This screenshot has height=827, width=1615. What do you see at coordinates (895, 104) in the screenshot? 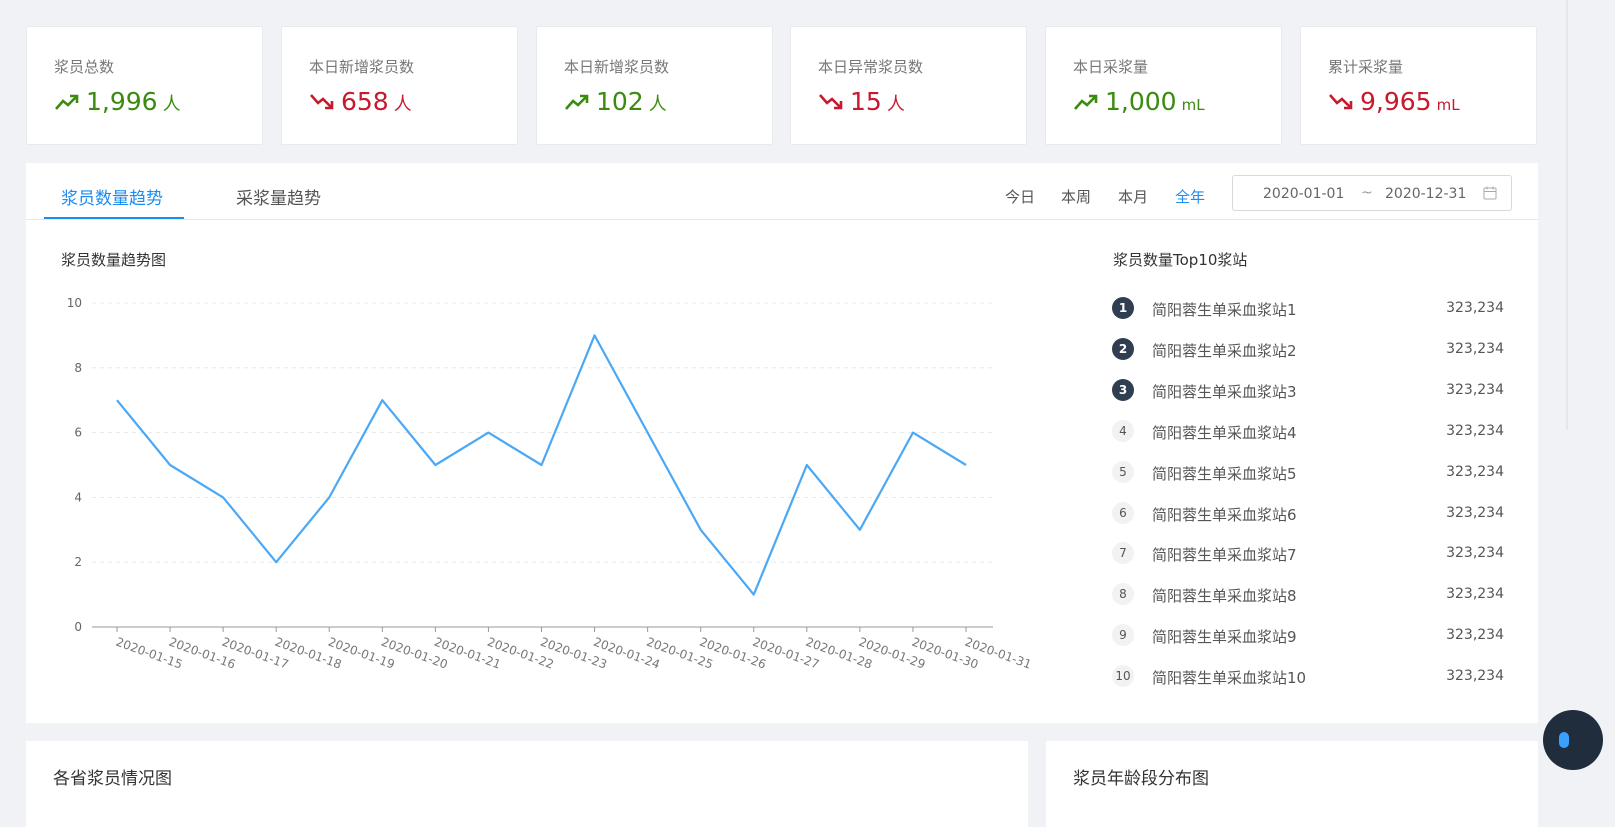
I see `stat-unit: 人` at bounding box center [895, 104].